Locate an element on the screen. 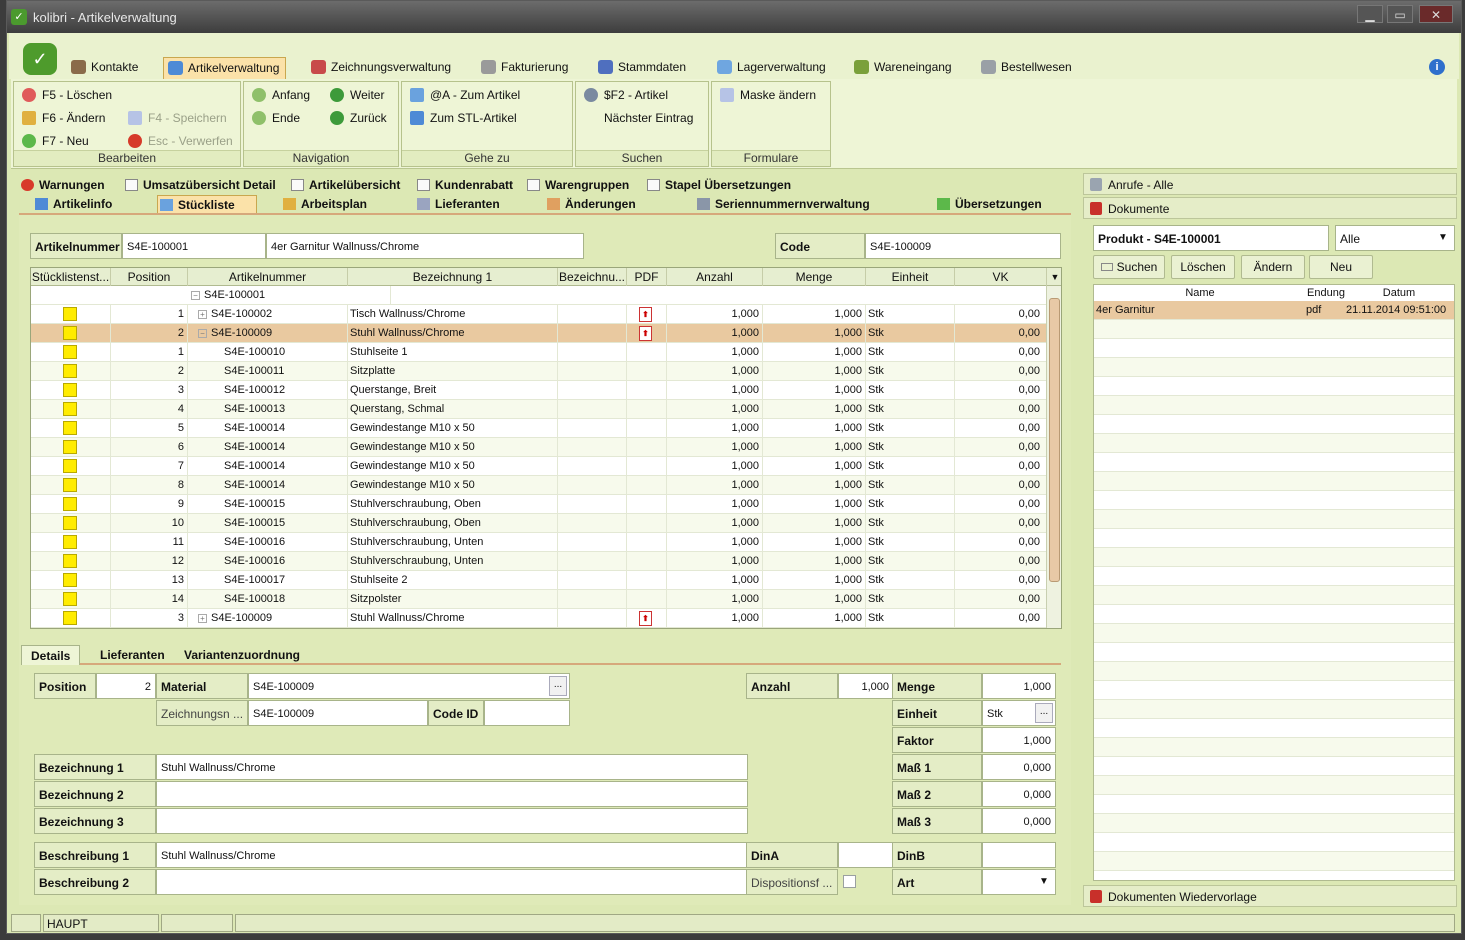 The height and width of the screenshot is (940, 1465). subtab-5: Stapel Übersetzungen is located at coordinates (718, 185).